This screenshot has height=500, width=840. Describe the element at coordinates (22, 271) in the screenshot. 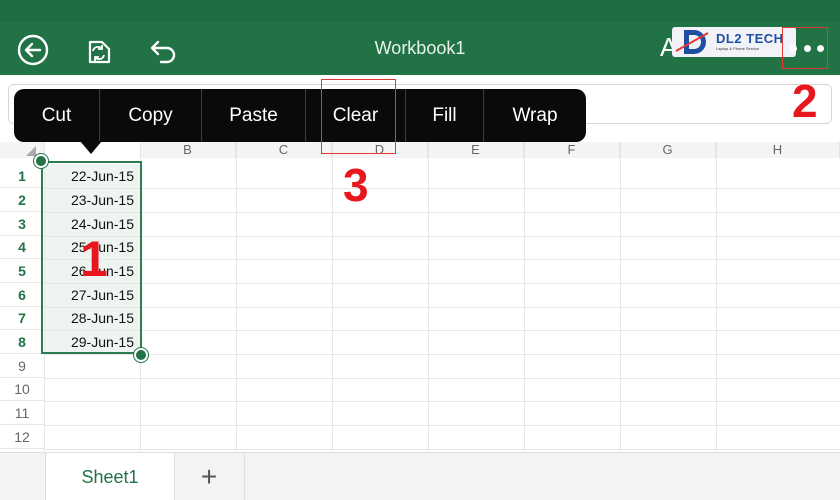

I see `row-header: 5` at that location.